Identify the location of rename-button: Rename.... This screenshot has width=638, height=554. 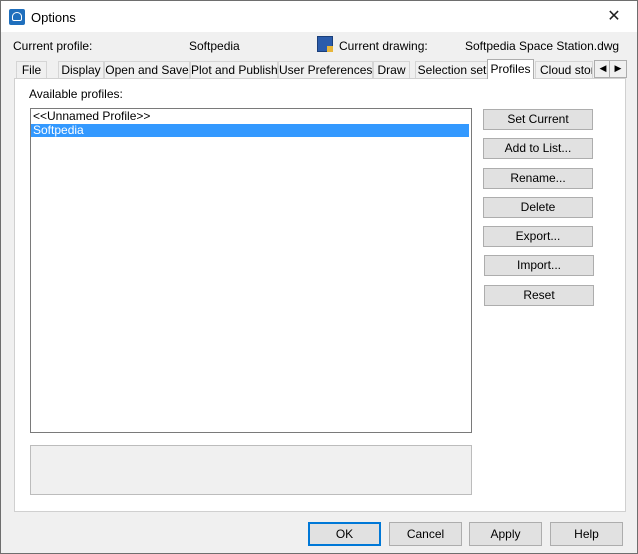
(538, 178).